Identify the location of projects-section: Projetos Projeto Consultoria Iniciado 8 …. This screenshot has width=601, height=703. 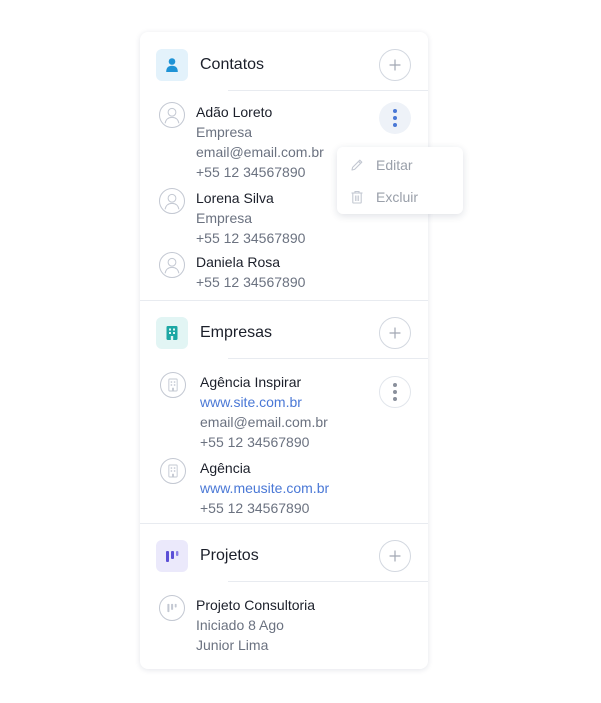
(284, 596).